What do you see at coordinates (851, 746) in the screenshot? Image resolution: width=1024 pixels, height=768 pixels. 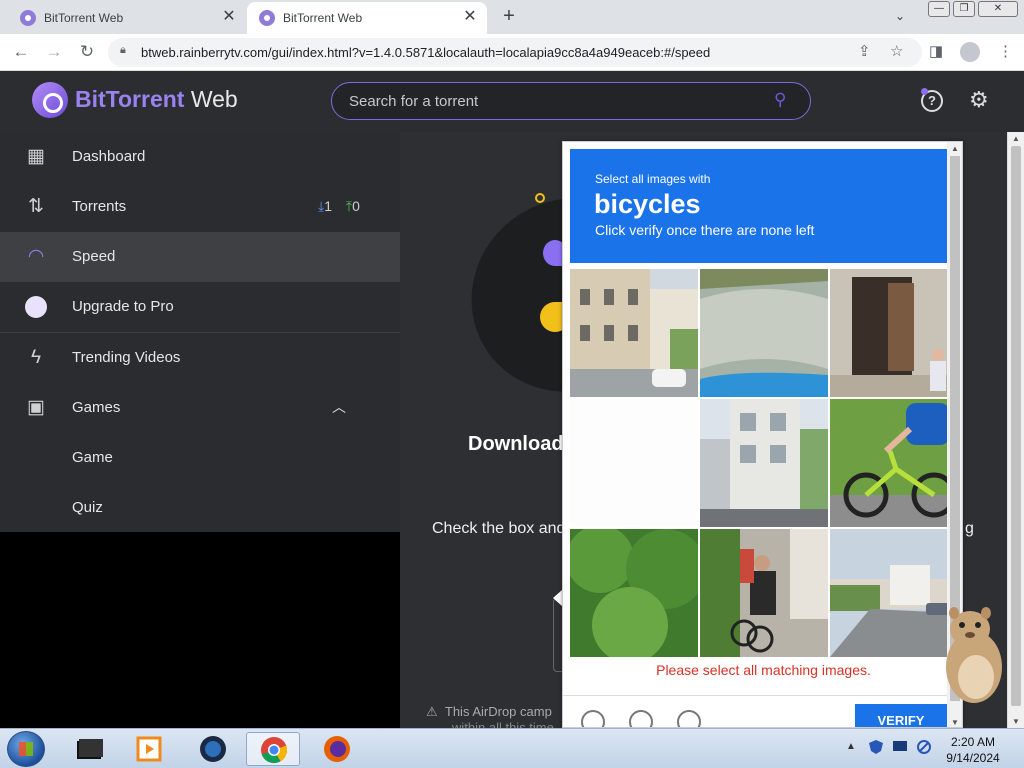 I see `tray-expand-icon: ▲` at bounding box center [851, 746].